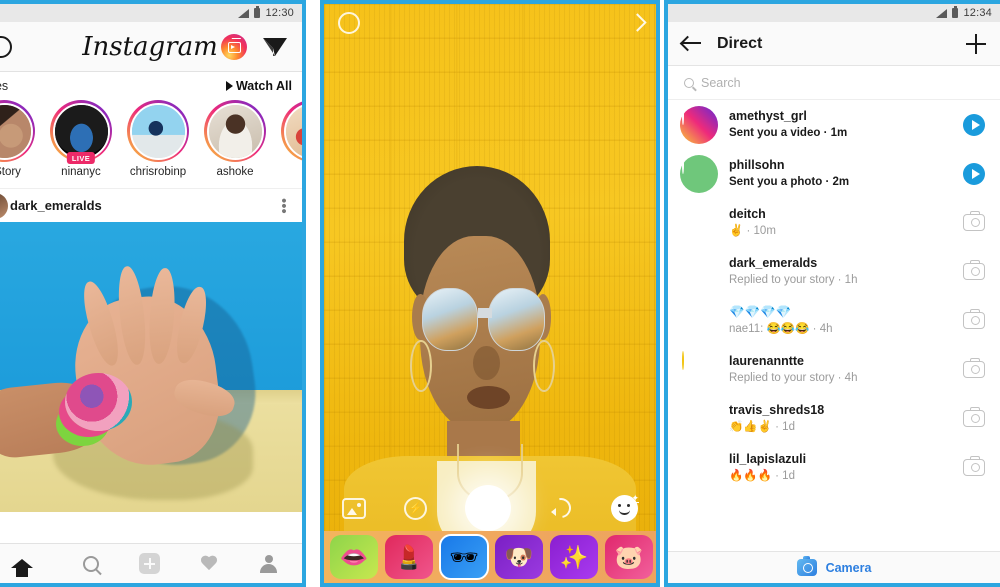  I want to click on igtv-icon, so click(234, 47).